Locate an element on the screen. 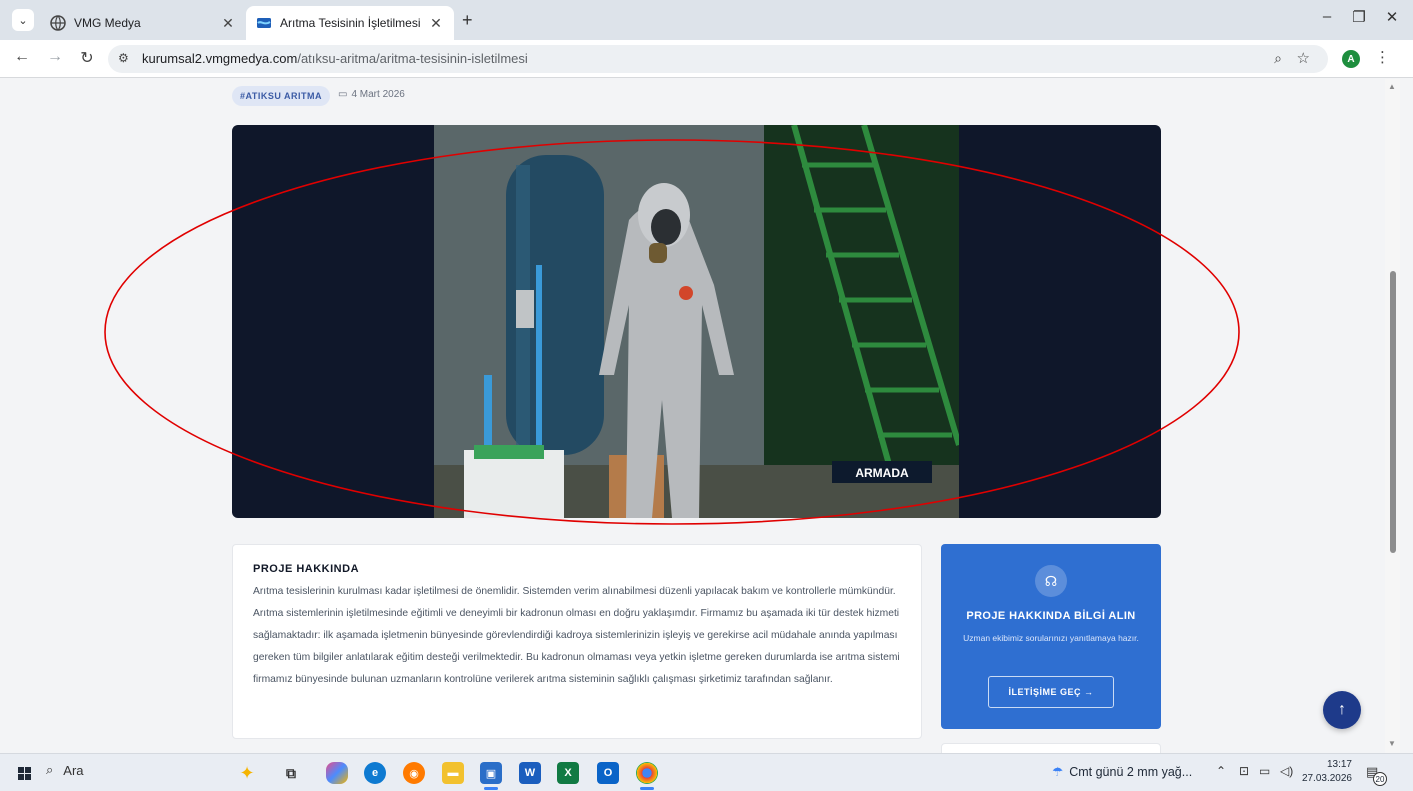 This screenshot has height=791, width=1413. tab-aritma-tesisi: Arıtma Tesisinin İşletilmesi ✕ is located at coordinates (350, 23).